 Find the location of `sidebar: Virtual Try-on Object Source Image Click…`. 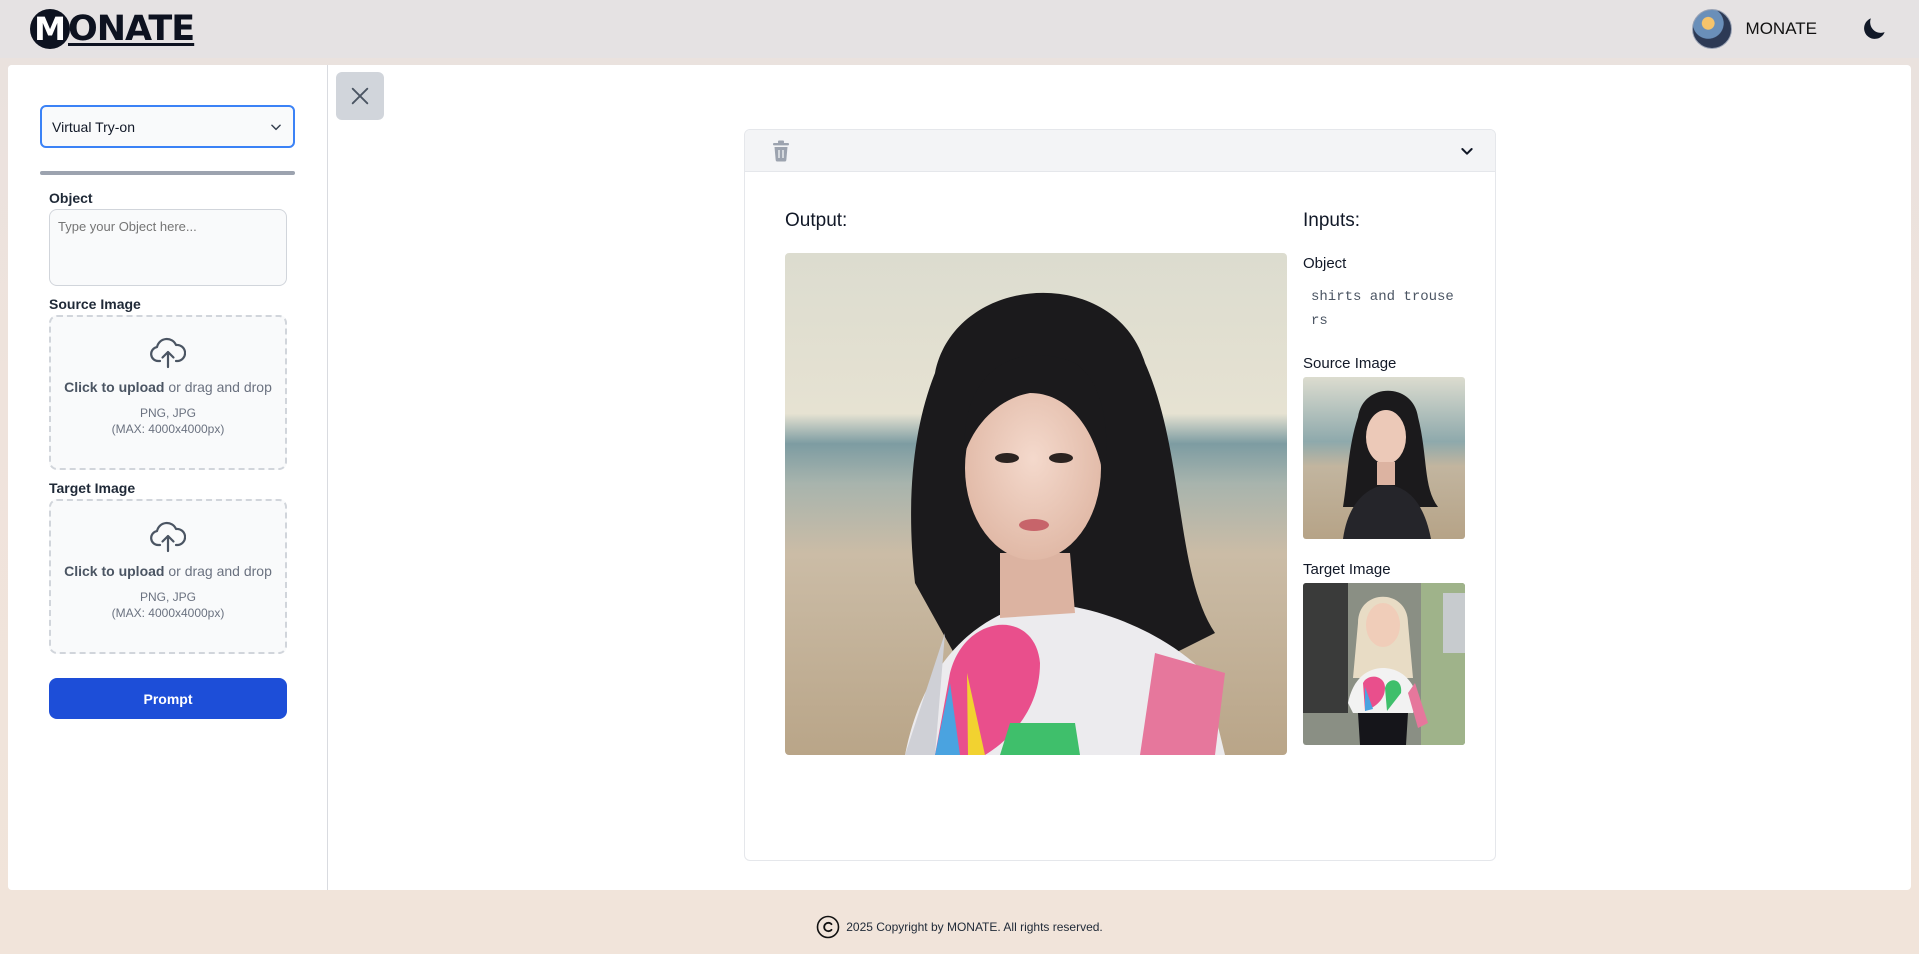

sidebar: Virtual Try-on Object Source Image Click… is located at coordinates (168, 477).